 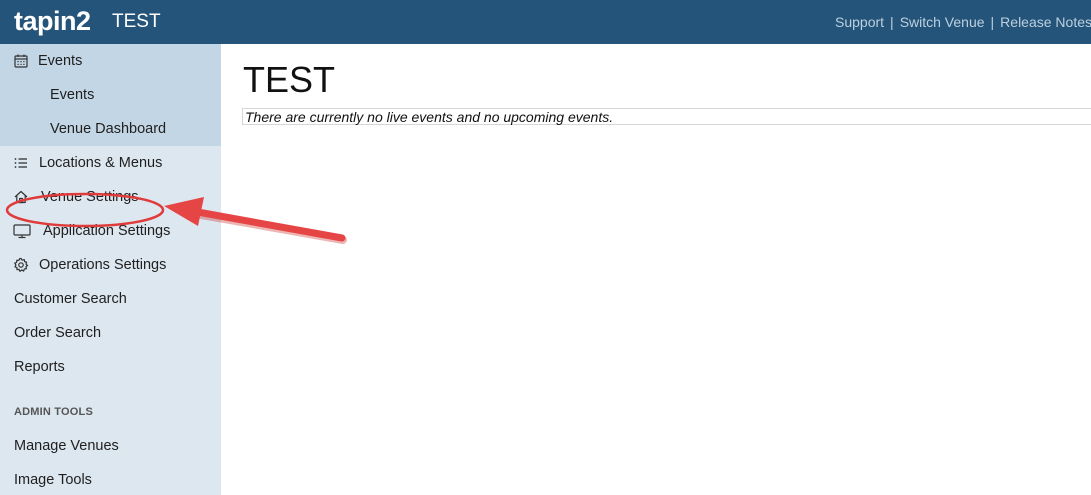 What do you see at coordinates (110, 61) in the screenshot?
I see `sidebar-item-events-group: Events` at bounding box center [110, 61].